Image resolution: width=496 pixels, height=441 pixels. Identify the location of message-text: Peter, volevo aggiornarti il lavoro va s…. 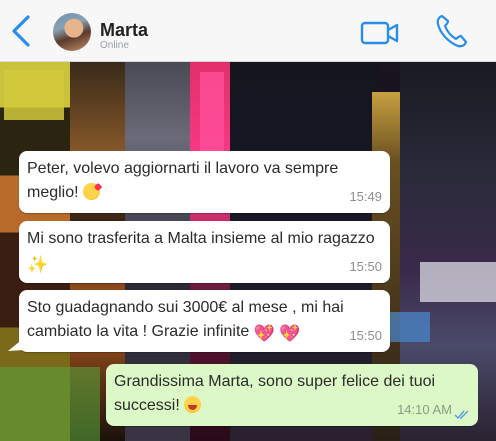
(183, 180).